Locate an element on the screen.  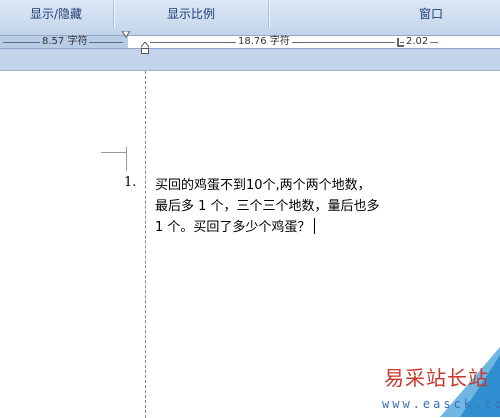
first-line-indent-icon is located at coordinates (126, 35).